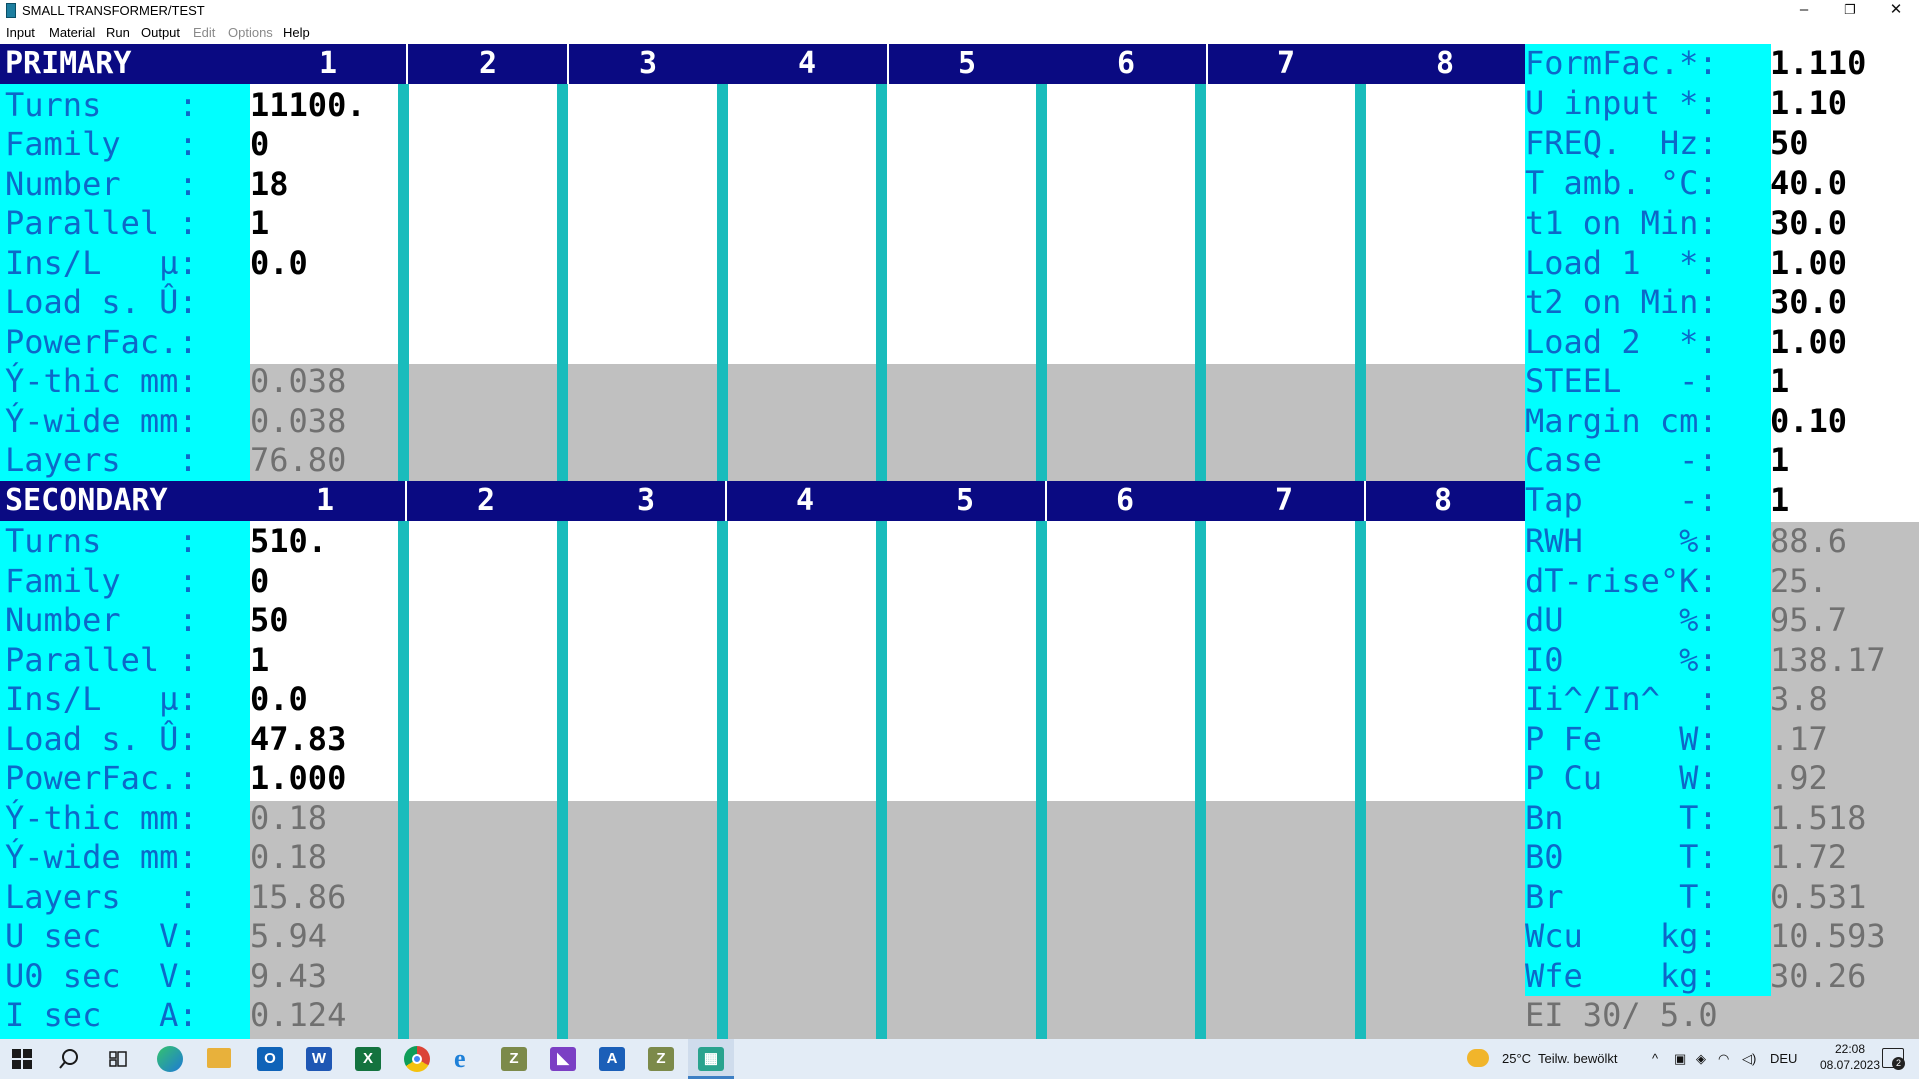  Describe the element at coordinates (1783, 1059) in the screenshot. I see `language-indicator: DEU` at that location.